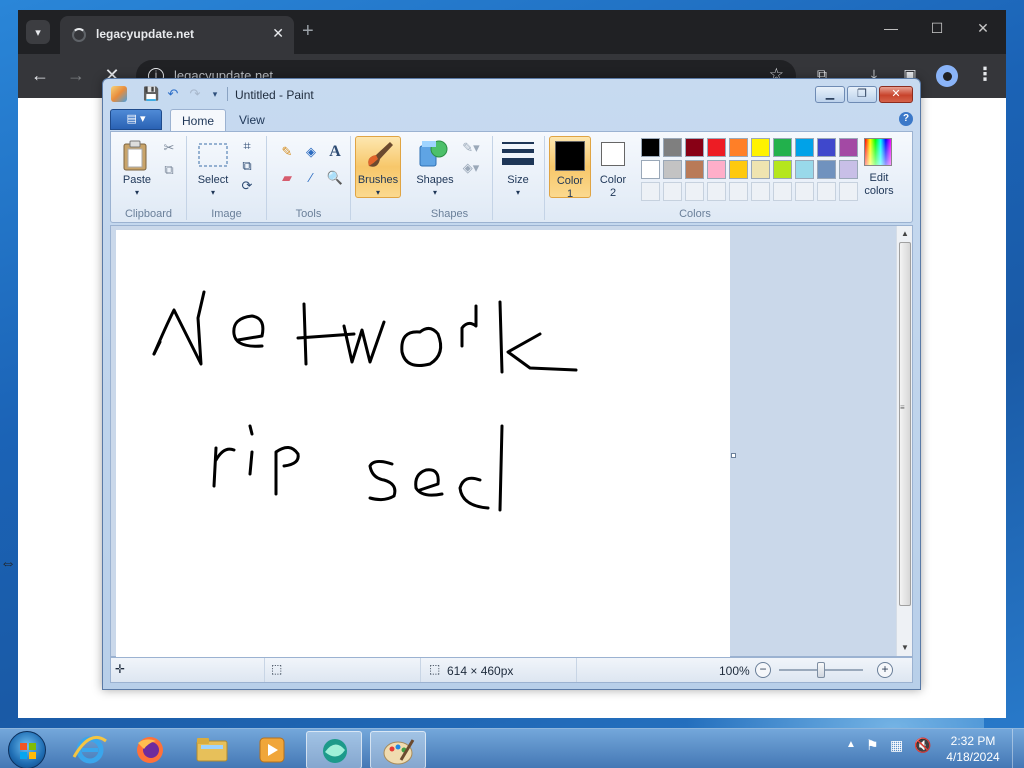 This screenshot has width=1024, height=768. What do you see at coordinates (173, 94) in the screenshot?
I see `undo-icon: ↶` at bounding box center [173, 94].